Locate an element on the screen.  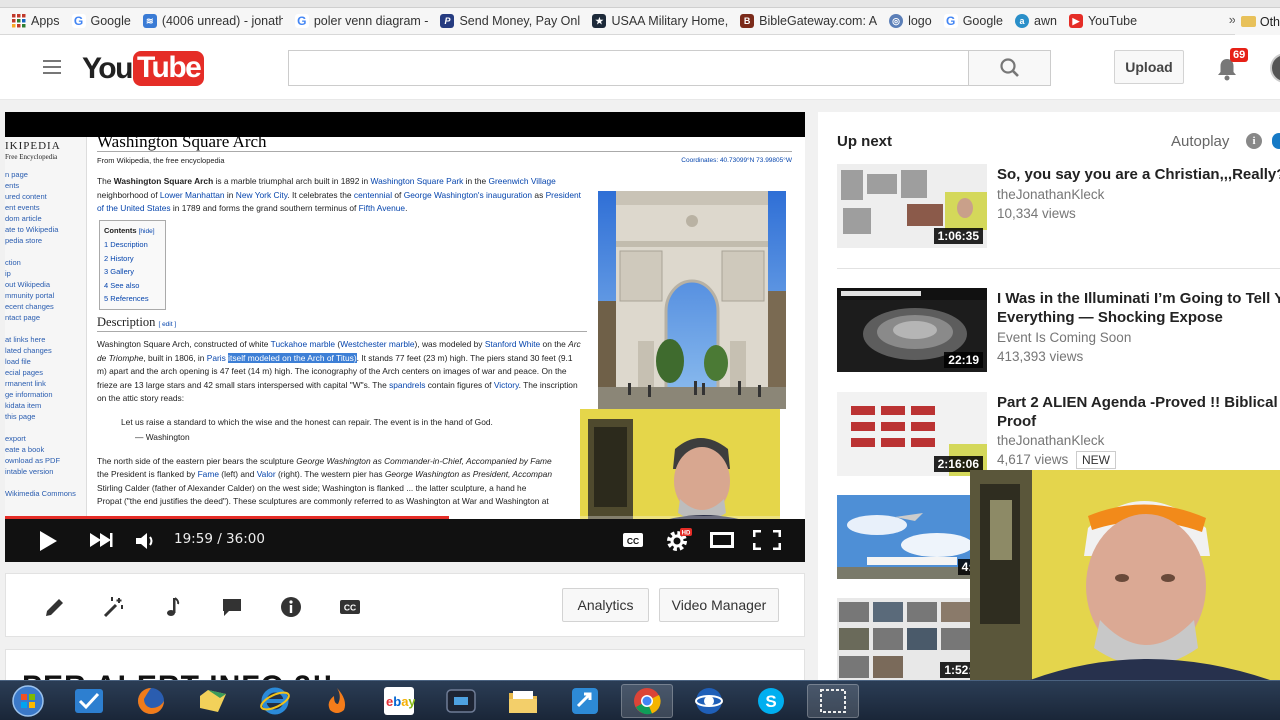
file-explorer-icon is located at coordinates (523, 701).